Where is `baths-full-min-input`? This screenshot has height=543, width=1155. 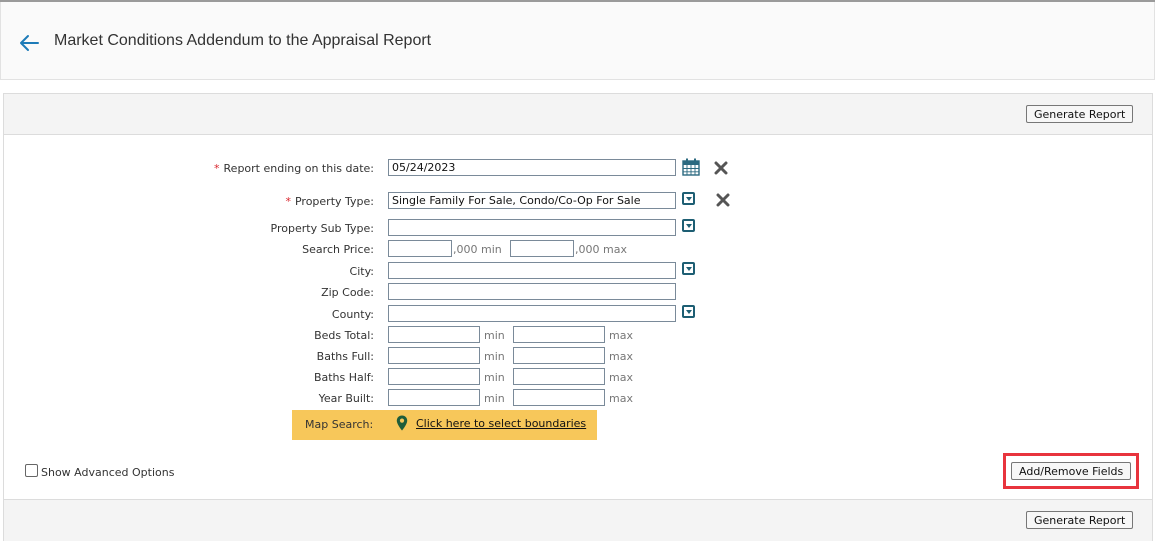 baths-full-min-input is located at coordinates (434, 355).